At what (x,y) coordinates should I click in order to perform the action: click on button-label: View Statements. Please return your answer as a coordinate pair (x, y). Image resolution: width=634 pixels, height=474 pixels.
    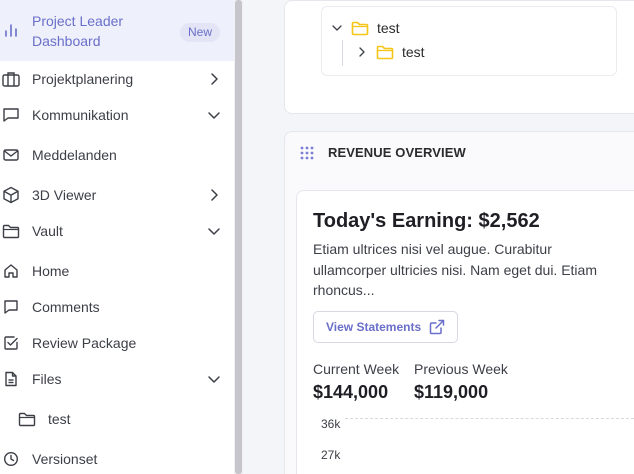
    Looking at the image, I should click on (374, 327).